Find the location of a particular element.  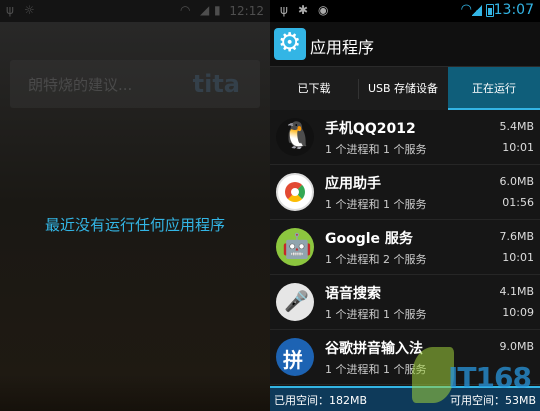

tab-bar: 已下载 USB 存储设备 正在运行 is located at coordinates (405, 88).